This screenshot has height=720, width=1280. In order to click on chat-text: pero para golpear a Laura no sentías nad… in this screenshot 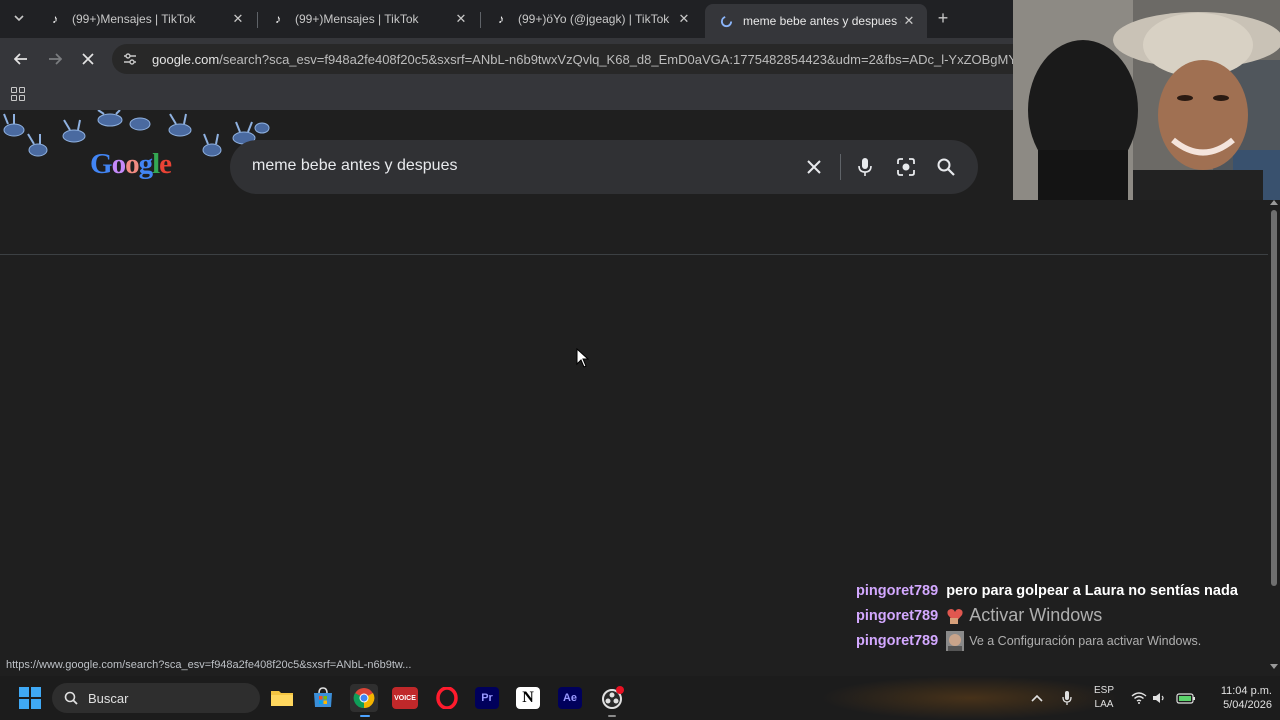, I will do `click(1092, 590)`.